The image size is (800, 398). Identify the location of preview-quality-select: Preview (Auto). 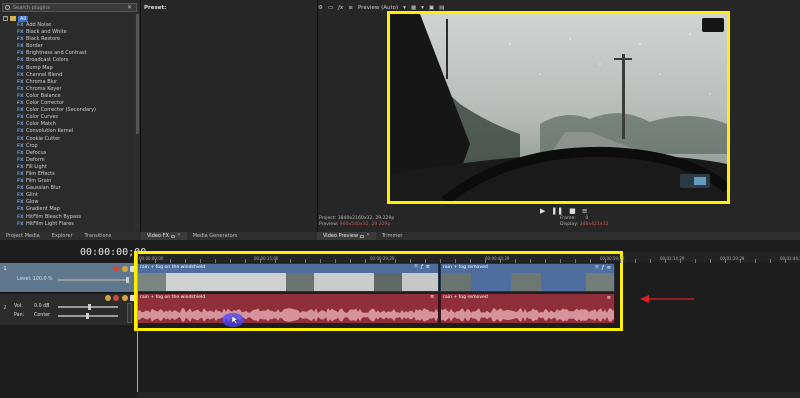
(378, 8).